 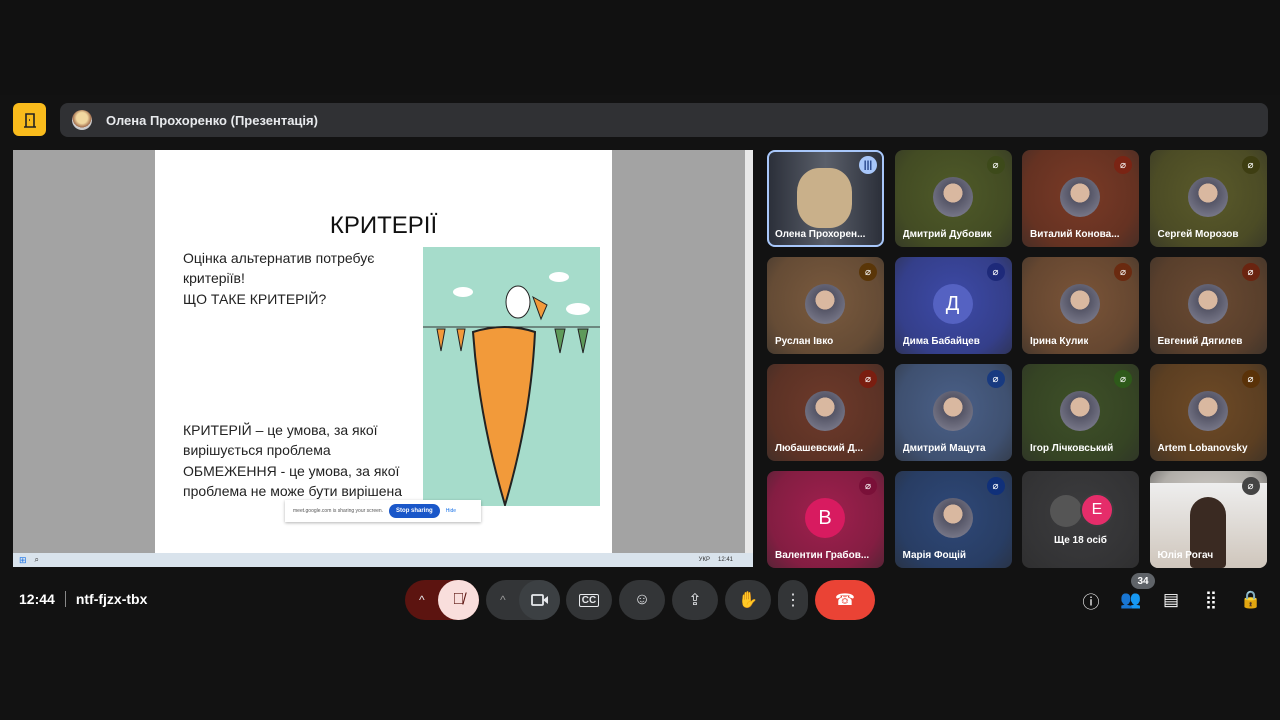 What do you see at coordinates (82, 120) in the screenshot?
I see `presenter-avatar` at bounding box center [82, 120].